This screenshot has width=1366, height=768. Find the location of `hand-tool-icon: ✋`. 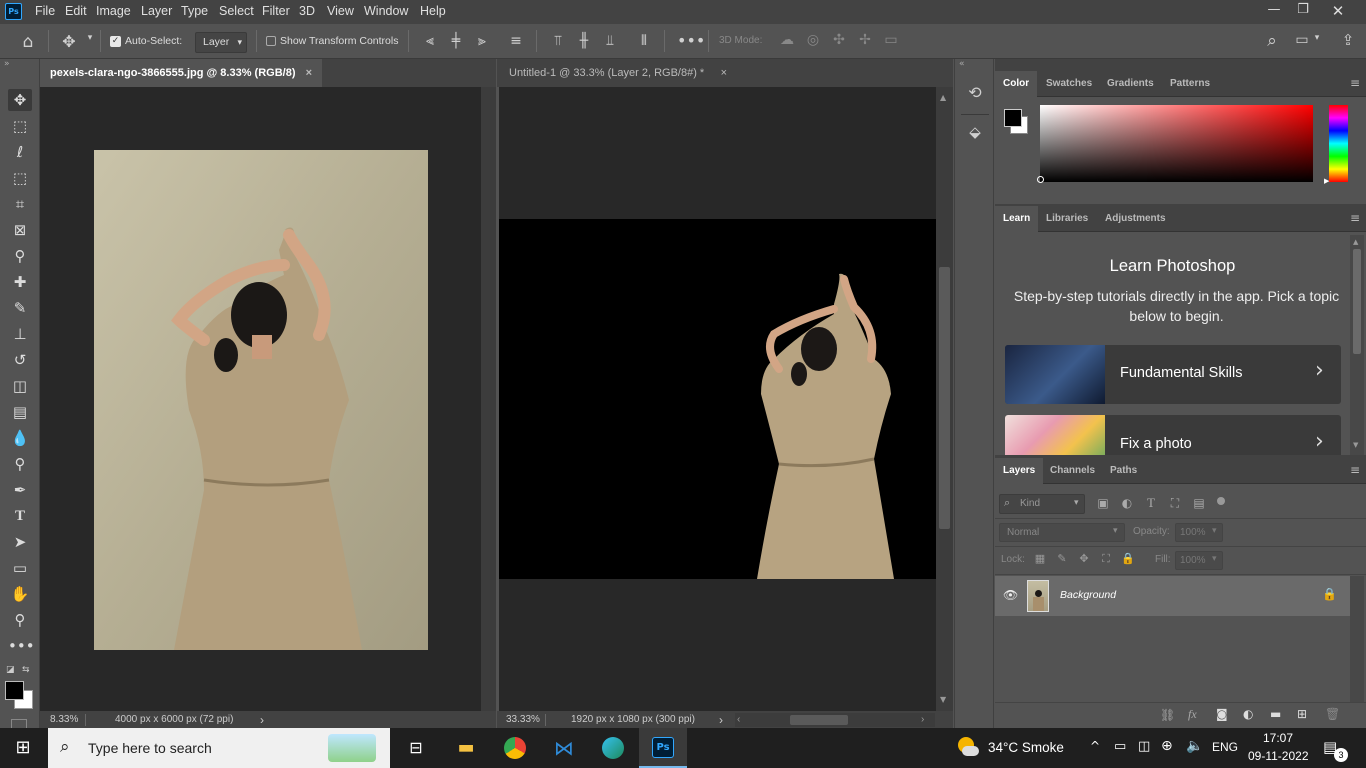

hand-tool-icon: ✋ is located at coordinates (20, 594).